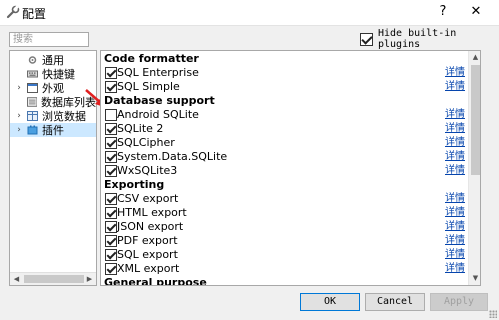  What do you see at coordinates (53, 116) in the screenshot?
I see `tree-item-browse-data: › 浏览数据` at bounding box center [53, 116].